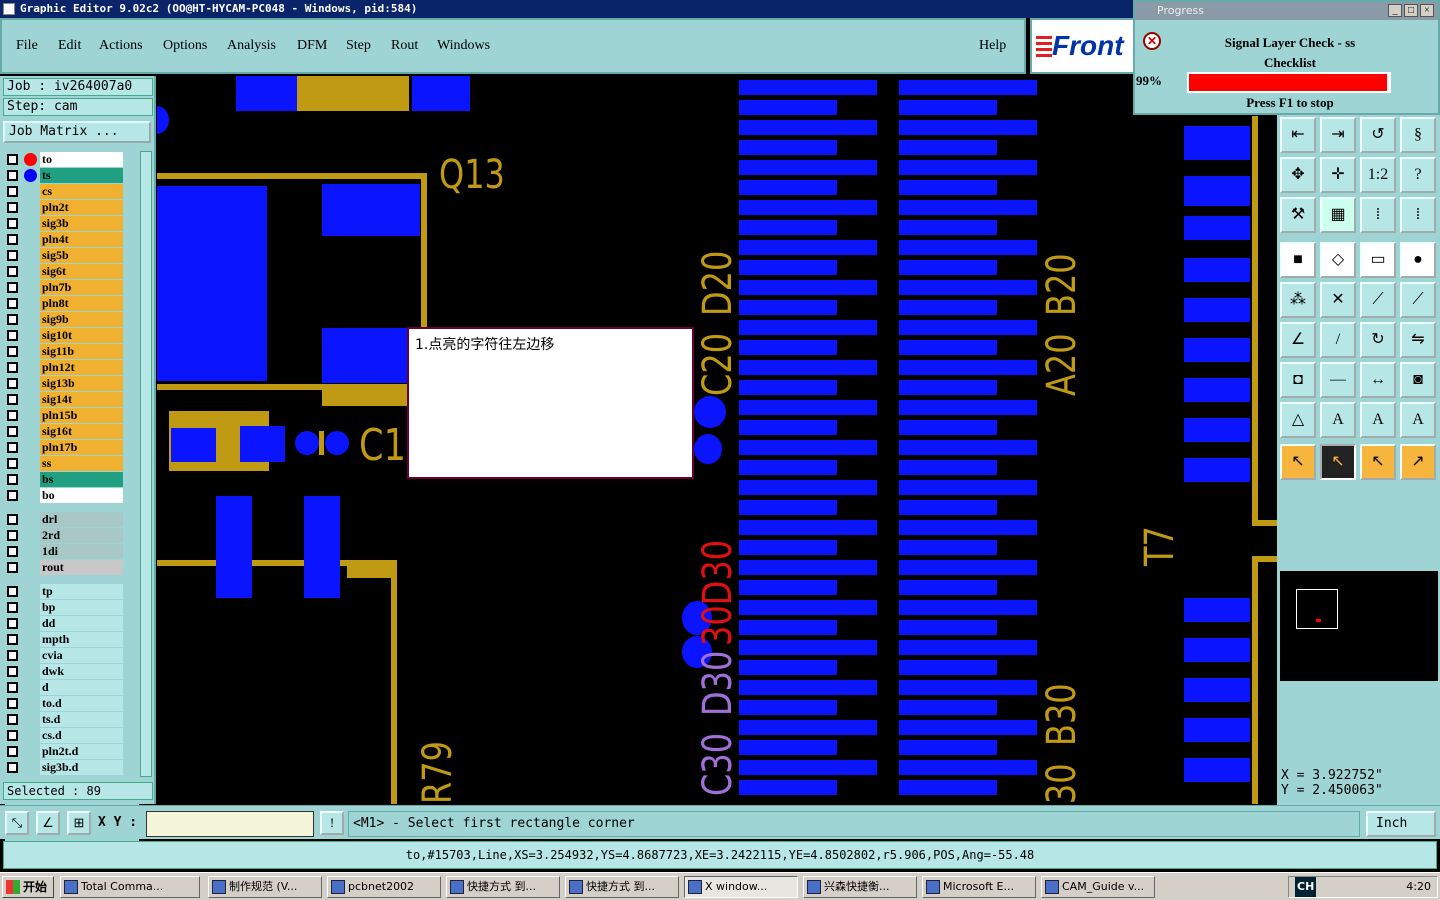  Describe the element at coordinates (332, 823) in the screenshot. I see `alert-icon: !` at that location.